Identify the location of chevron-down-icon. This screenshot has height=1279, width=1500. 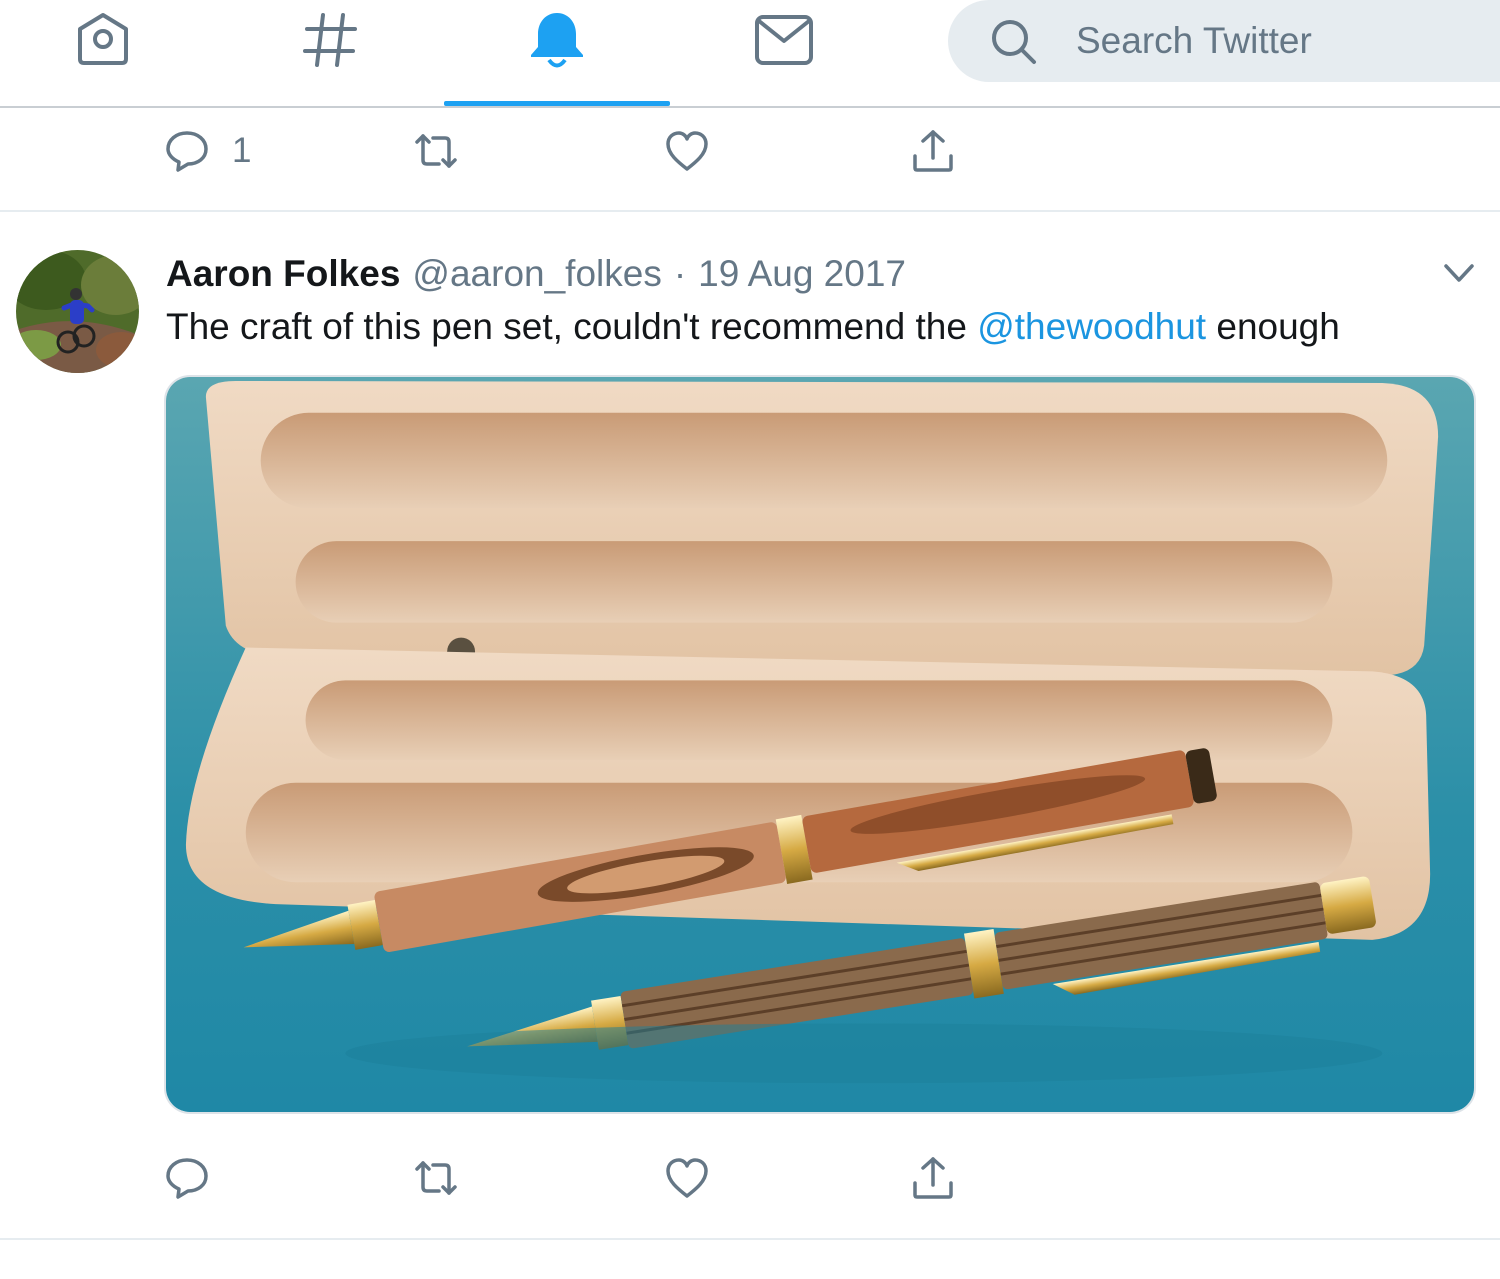
(1459, 273).